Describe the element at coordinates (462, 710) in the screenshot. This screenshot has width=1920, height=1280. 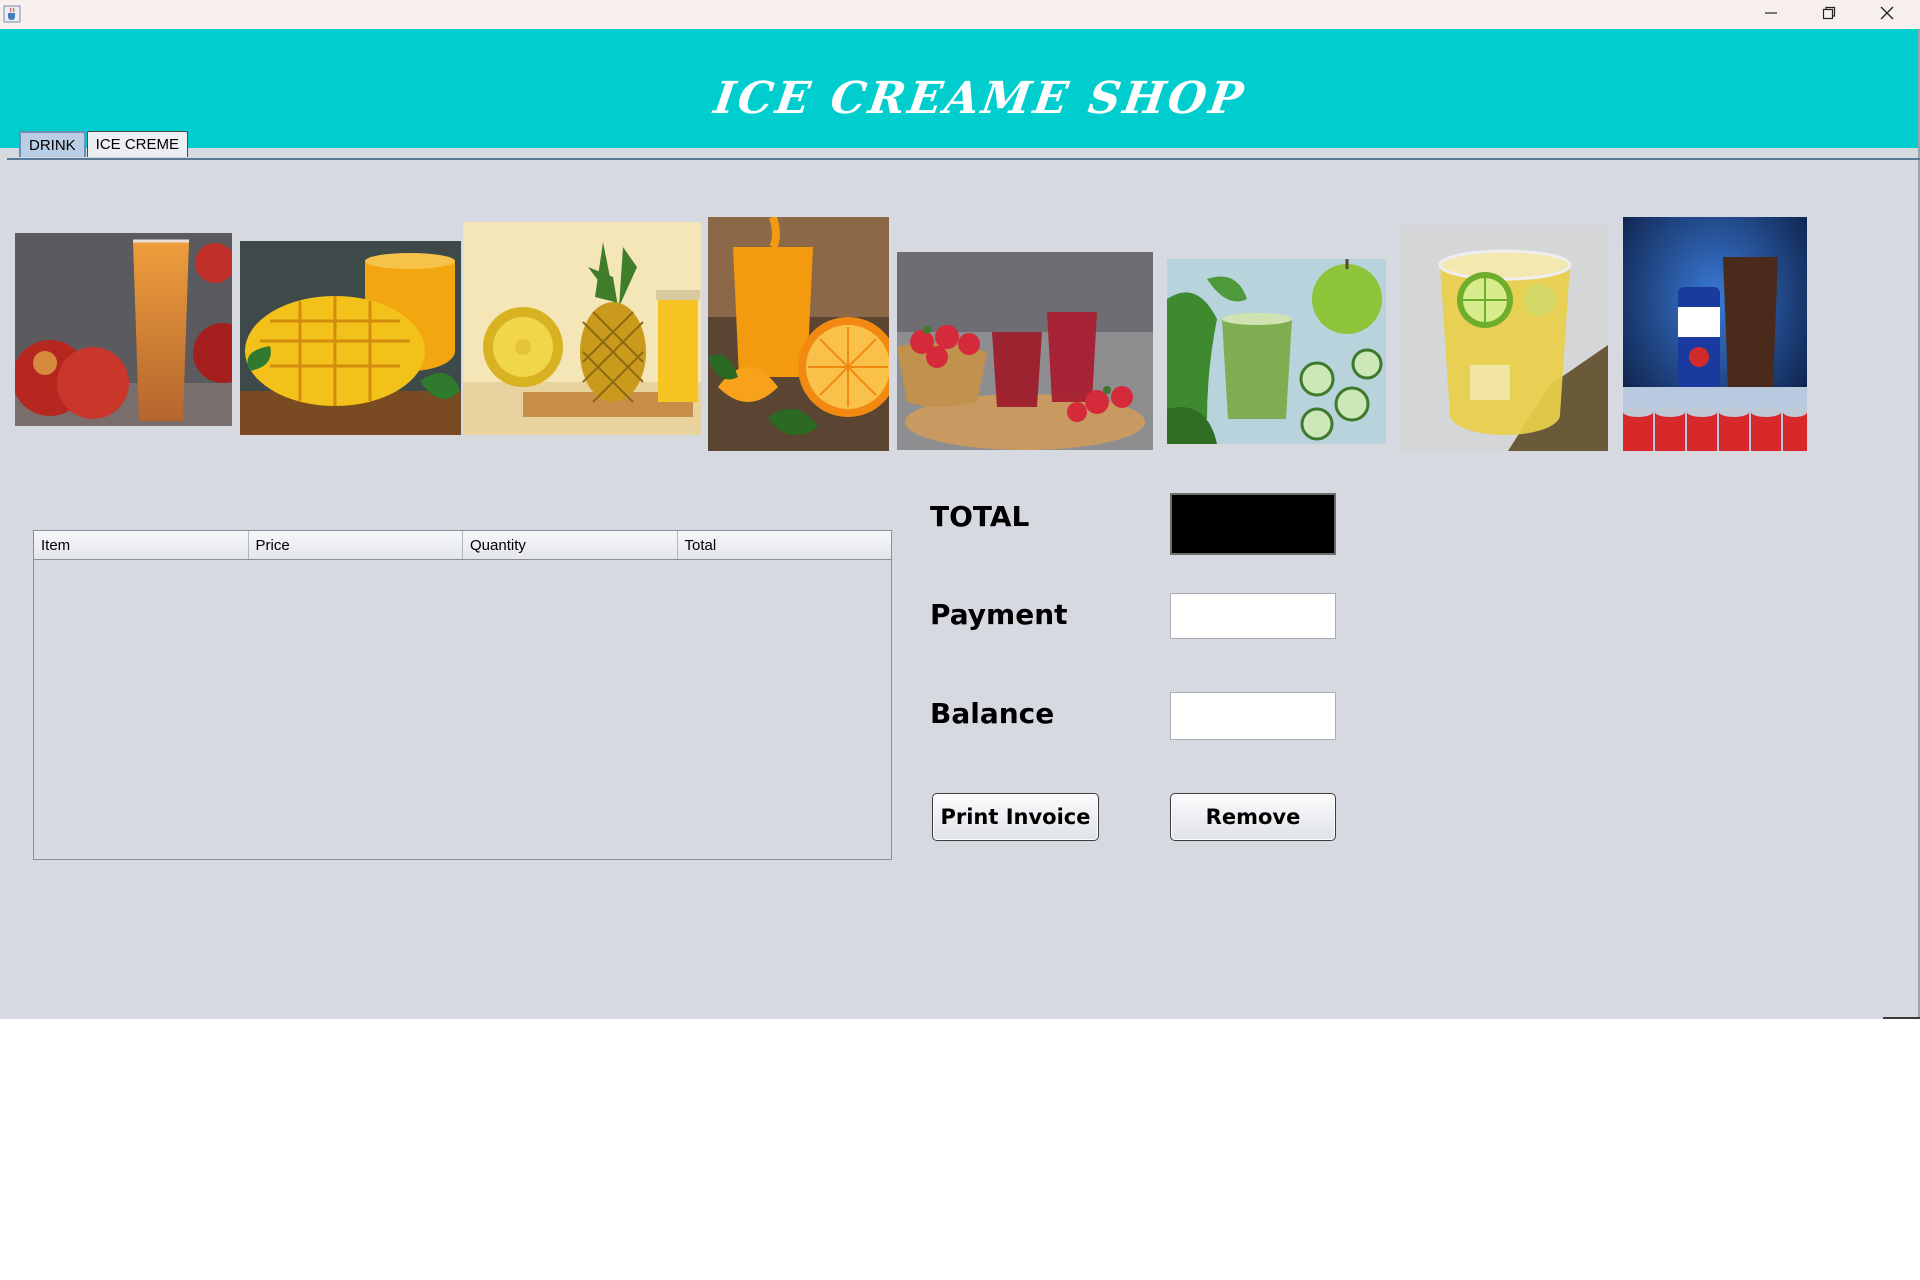
I see `table-body` at that location.